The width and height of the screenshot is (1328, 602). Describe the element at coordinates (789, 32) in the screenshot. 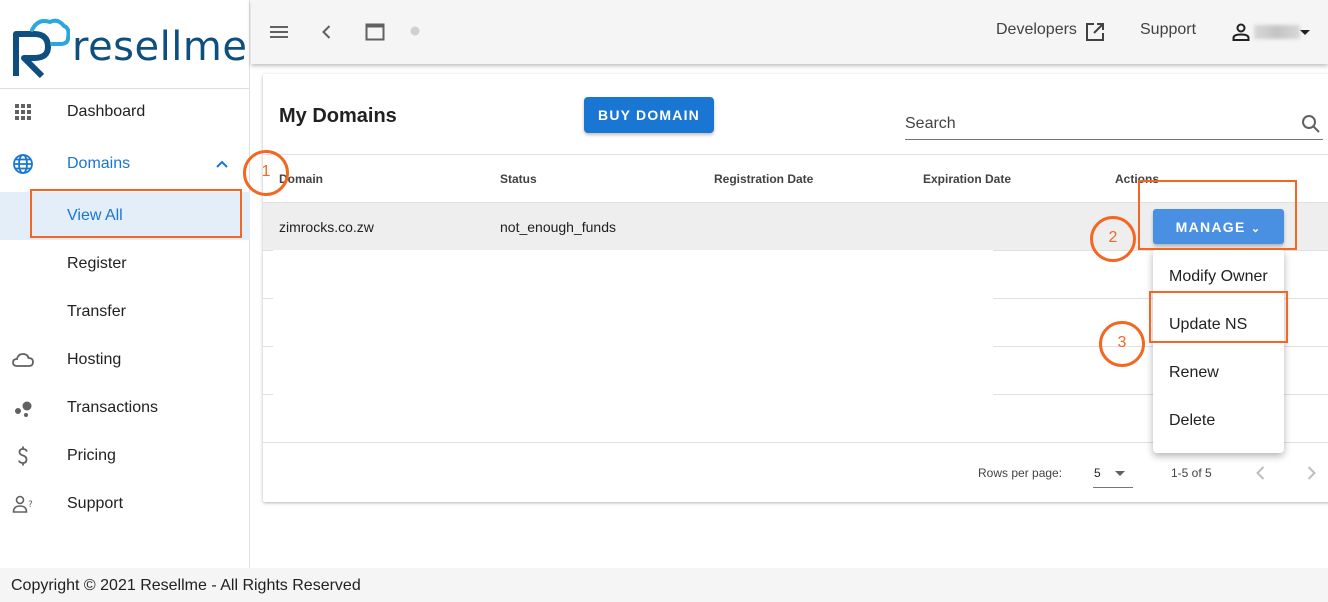

I see `top-app-bar: Developers Support` at that location.